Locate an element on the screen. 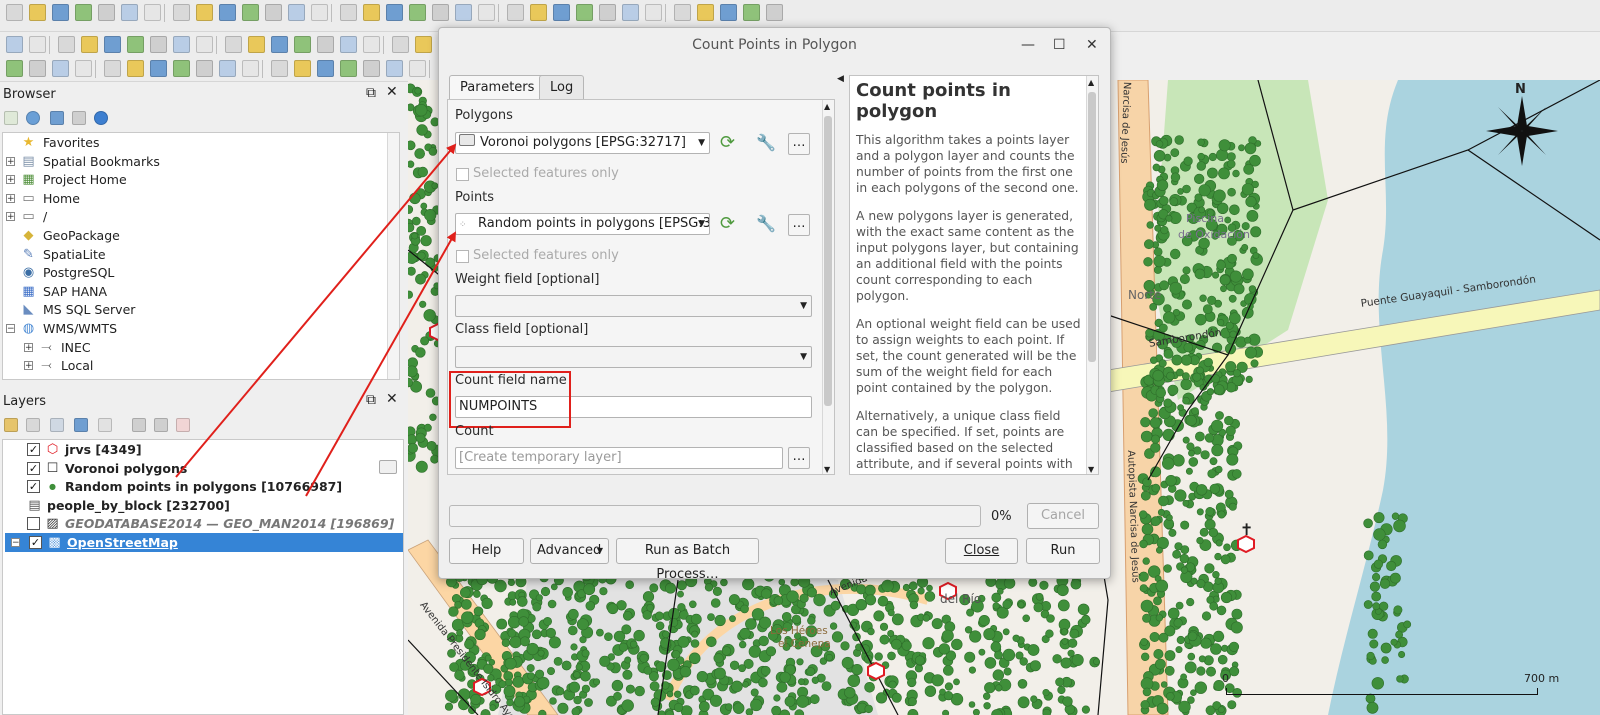 The width and height of the screenshot is (1600, 715). close-icon: ✕ is located at coordinates (1092, 45).